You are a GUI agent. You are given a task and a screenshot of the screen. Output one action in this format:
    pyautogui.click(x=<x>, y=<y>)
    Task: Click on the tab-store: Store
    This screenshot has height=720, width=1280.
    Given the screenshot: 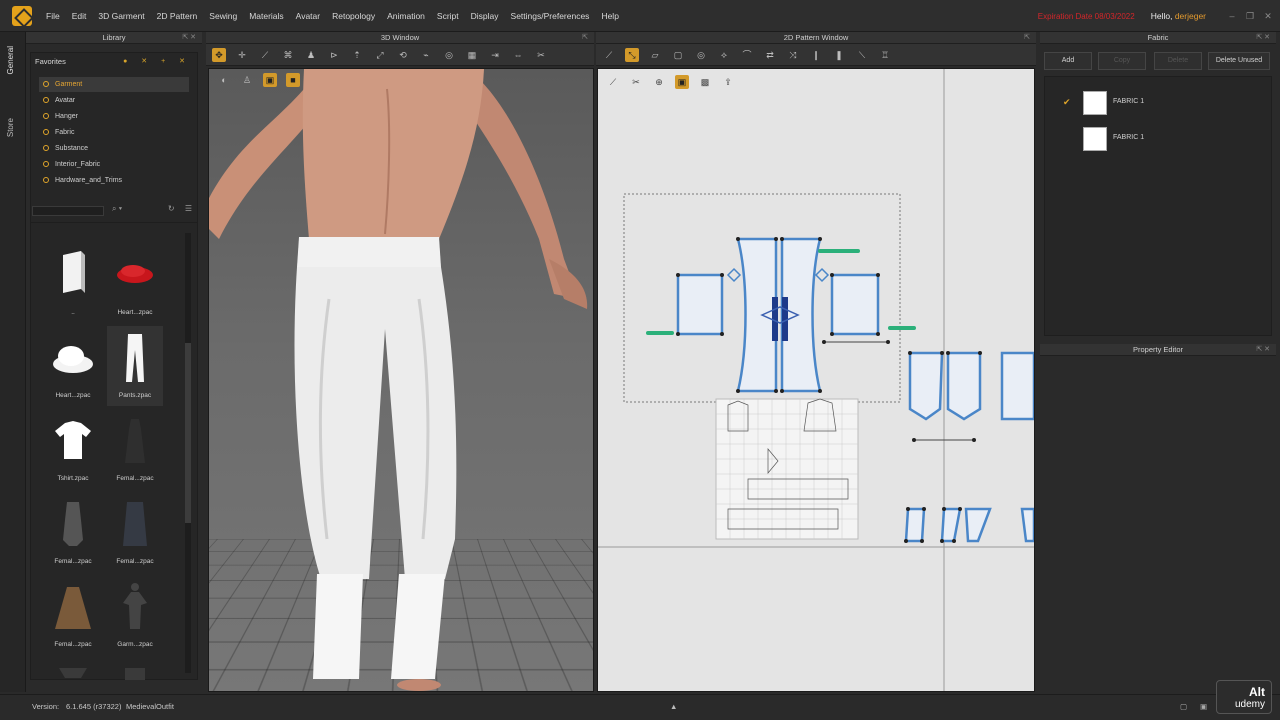 What is the action you would take?
    pyautogui.click(x=10, y=127)
    